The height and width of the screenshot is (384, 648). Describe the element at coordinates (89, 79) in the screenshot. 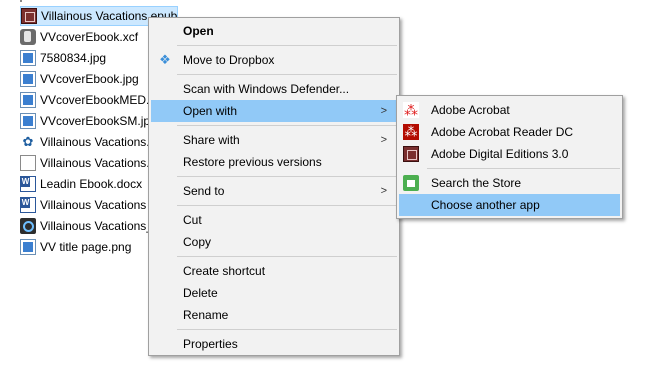

I see `file-name: VVcoverEbook.jpg` at that location.